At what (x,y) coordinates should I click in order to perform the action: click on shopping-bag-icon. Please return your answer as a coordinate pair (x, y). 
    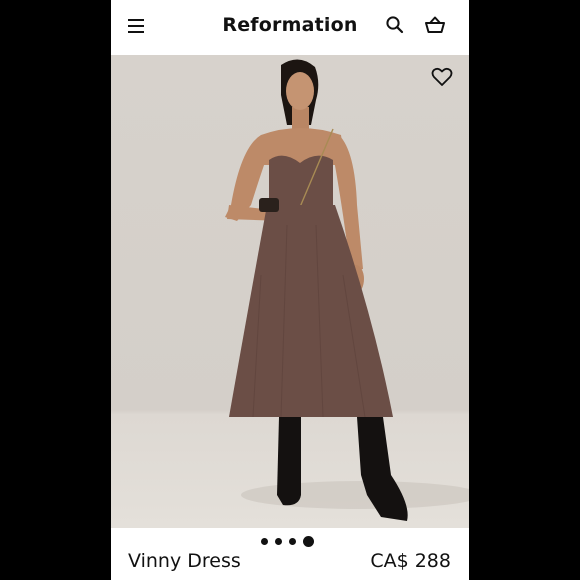
    Looking at the image, I should click on (435, 25).